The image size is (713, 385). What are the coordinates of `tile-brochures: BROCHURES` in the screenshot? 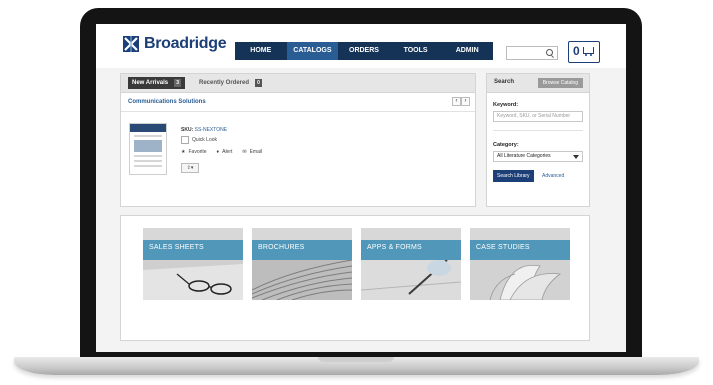 It's located at (302, 264).